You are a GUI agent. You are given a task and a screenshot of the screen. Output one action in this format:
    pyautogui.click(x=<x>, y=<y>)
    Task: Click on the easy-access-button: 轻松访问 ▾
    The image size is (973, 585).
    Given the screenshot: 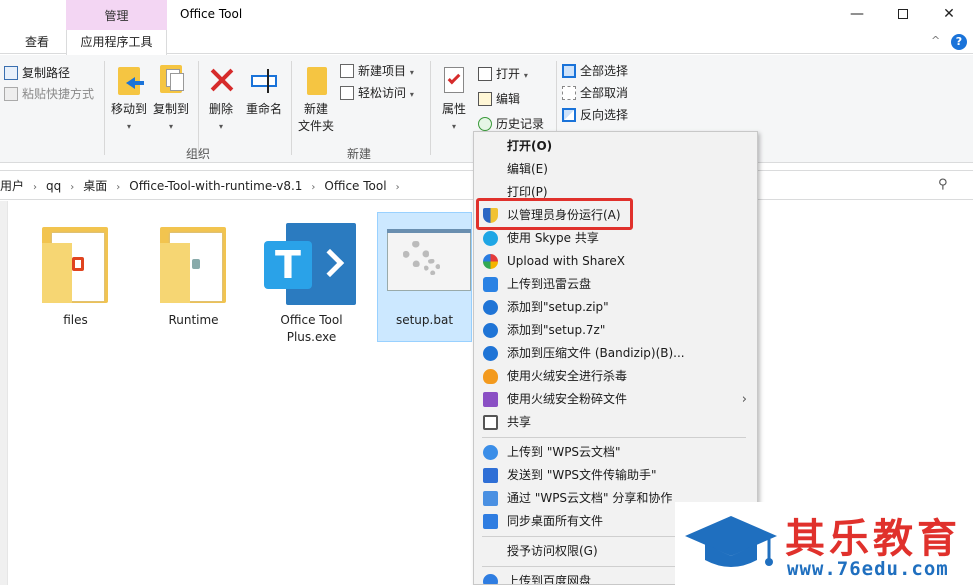 What is the action you would take?
    pyautogui.click(x=377, y=93)
    